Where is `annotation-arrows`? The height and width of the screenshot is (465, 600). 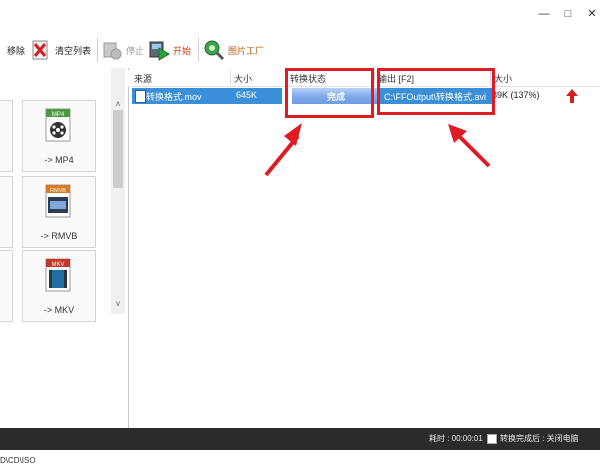 annotation-arrows is located at coordinates (377, 150).